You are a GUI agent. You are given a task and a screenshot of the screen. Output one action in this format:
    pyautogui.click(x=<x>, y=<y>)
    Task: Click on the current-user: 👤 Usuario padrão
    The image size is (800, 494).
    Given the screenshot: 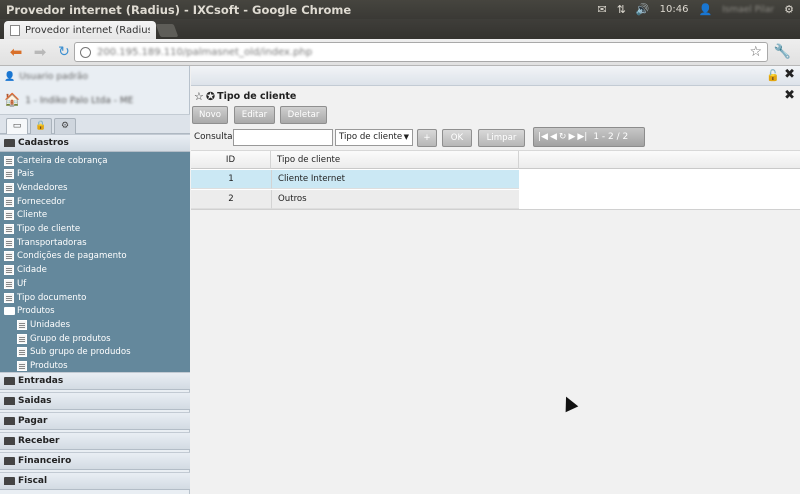 What is the action you would take?
    pyautogui.click(x=46, y=77)
    